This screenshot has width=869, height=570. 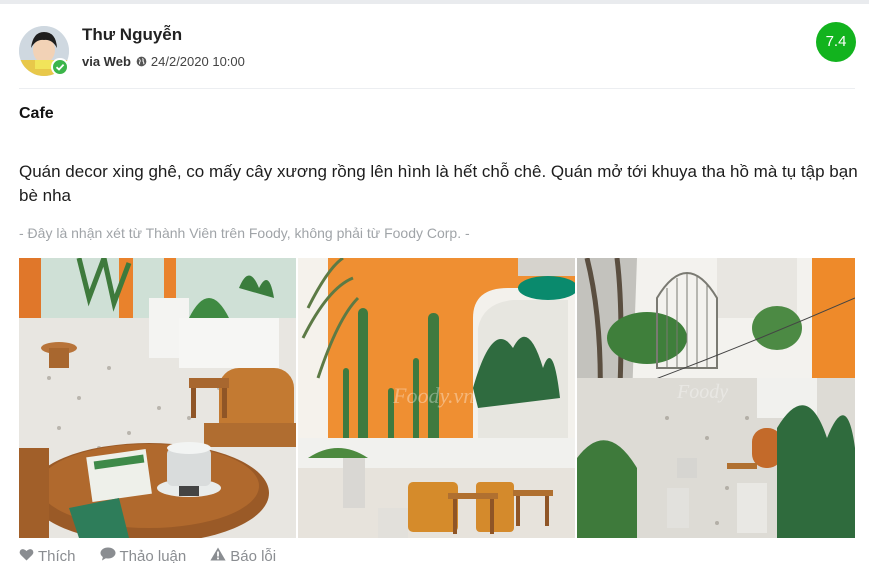 What do you see at coordinates (141, 61) in the screenshot?
I see `globe-icon` at bounding box center [141, 61].